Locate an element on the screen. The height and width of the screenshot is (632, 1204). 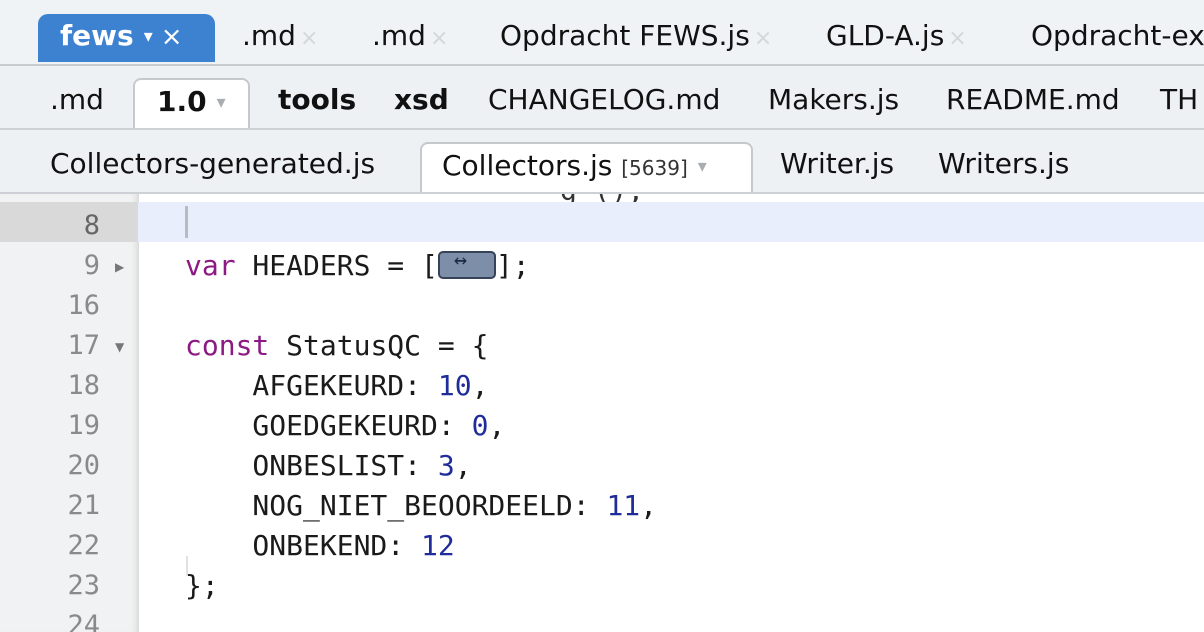
keyword: var is located at coordinates (210, 265).